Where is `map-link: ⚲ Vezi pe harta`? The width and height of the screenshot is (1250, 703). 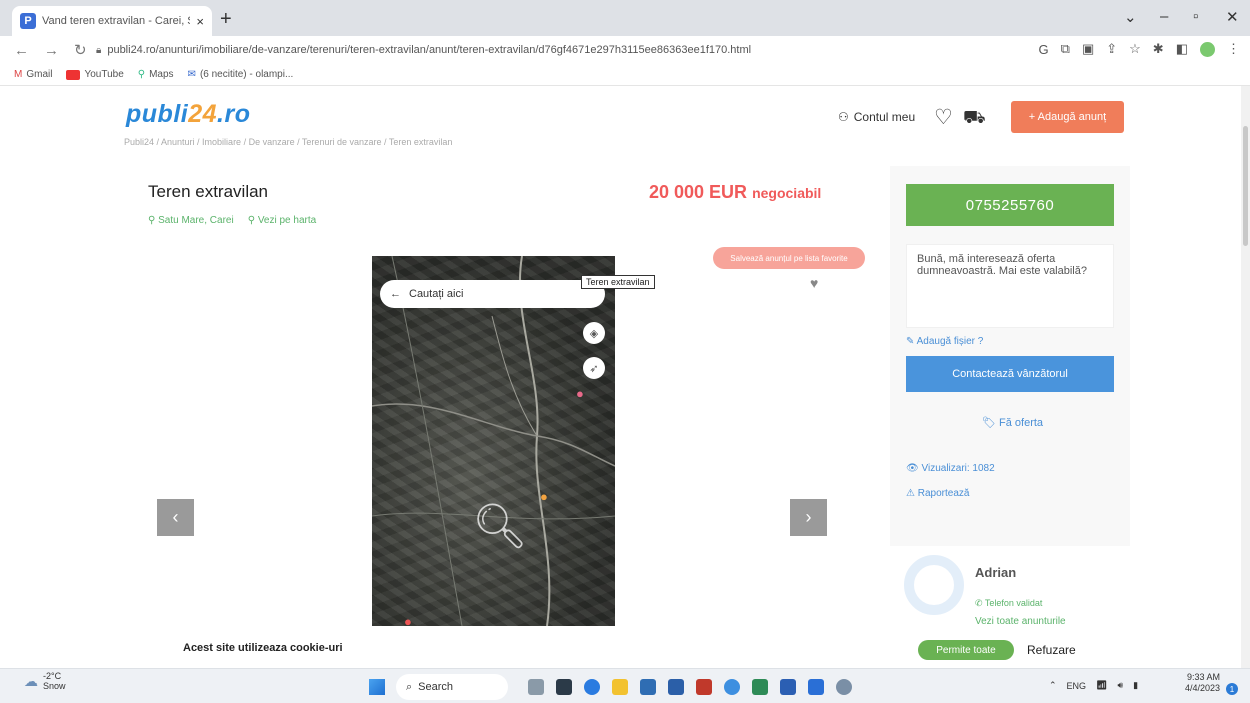 map-link: ⚲ Vezi pe harta is located at coordinates (282, 220).